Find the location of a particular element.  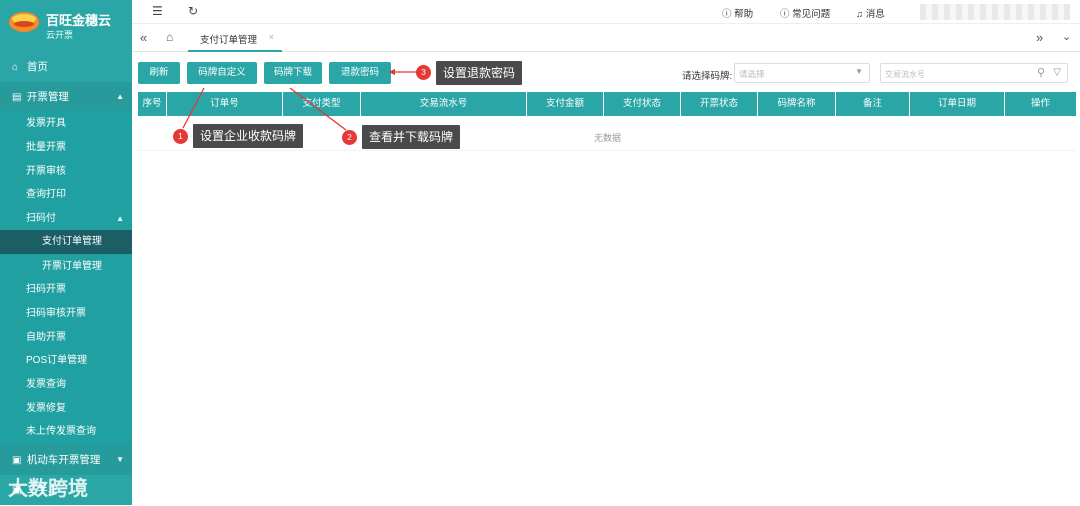

annotation-label-3: 设置退款密码 is located at coordinates (479, 73).